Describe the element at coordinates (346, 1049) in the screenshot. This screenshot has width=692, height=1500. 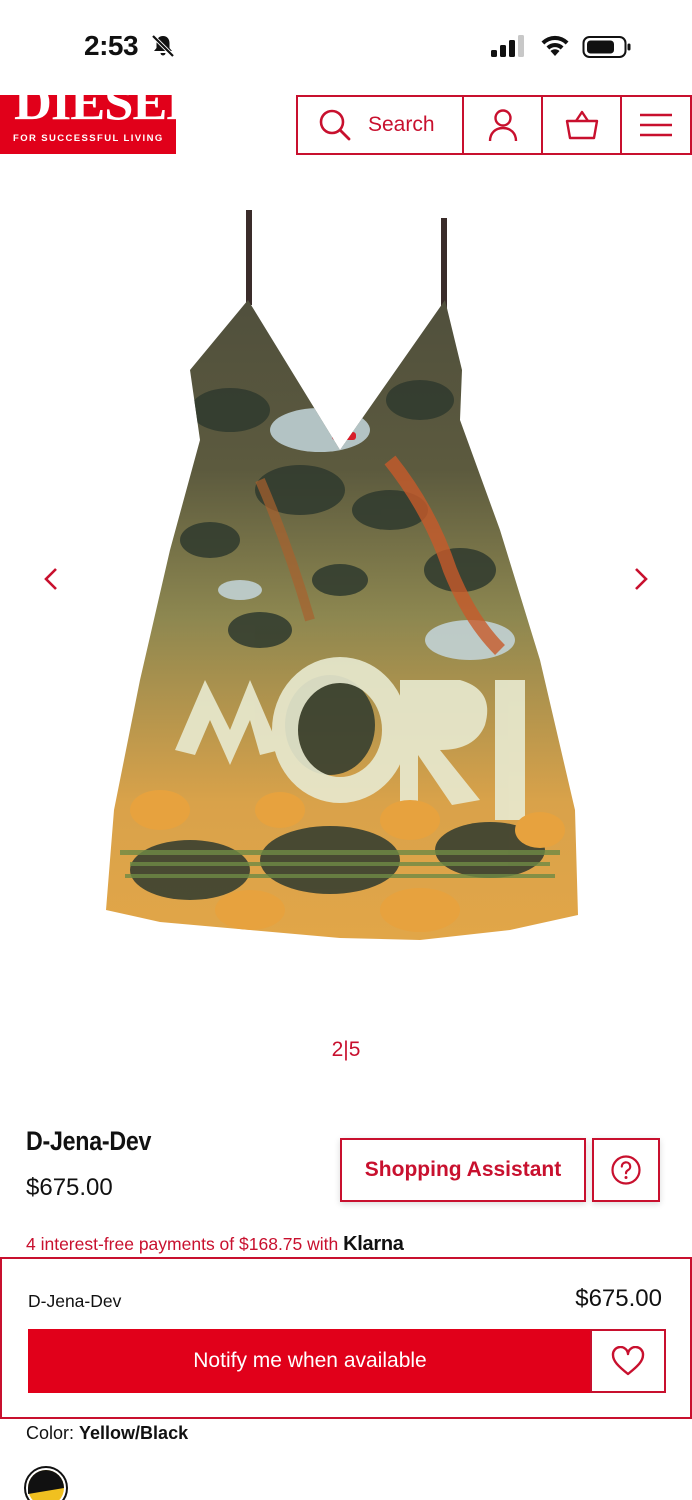
I see `gallery-counter: 2|5` at that location.